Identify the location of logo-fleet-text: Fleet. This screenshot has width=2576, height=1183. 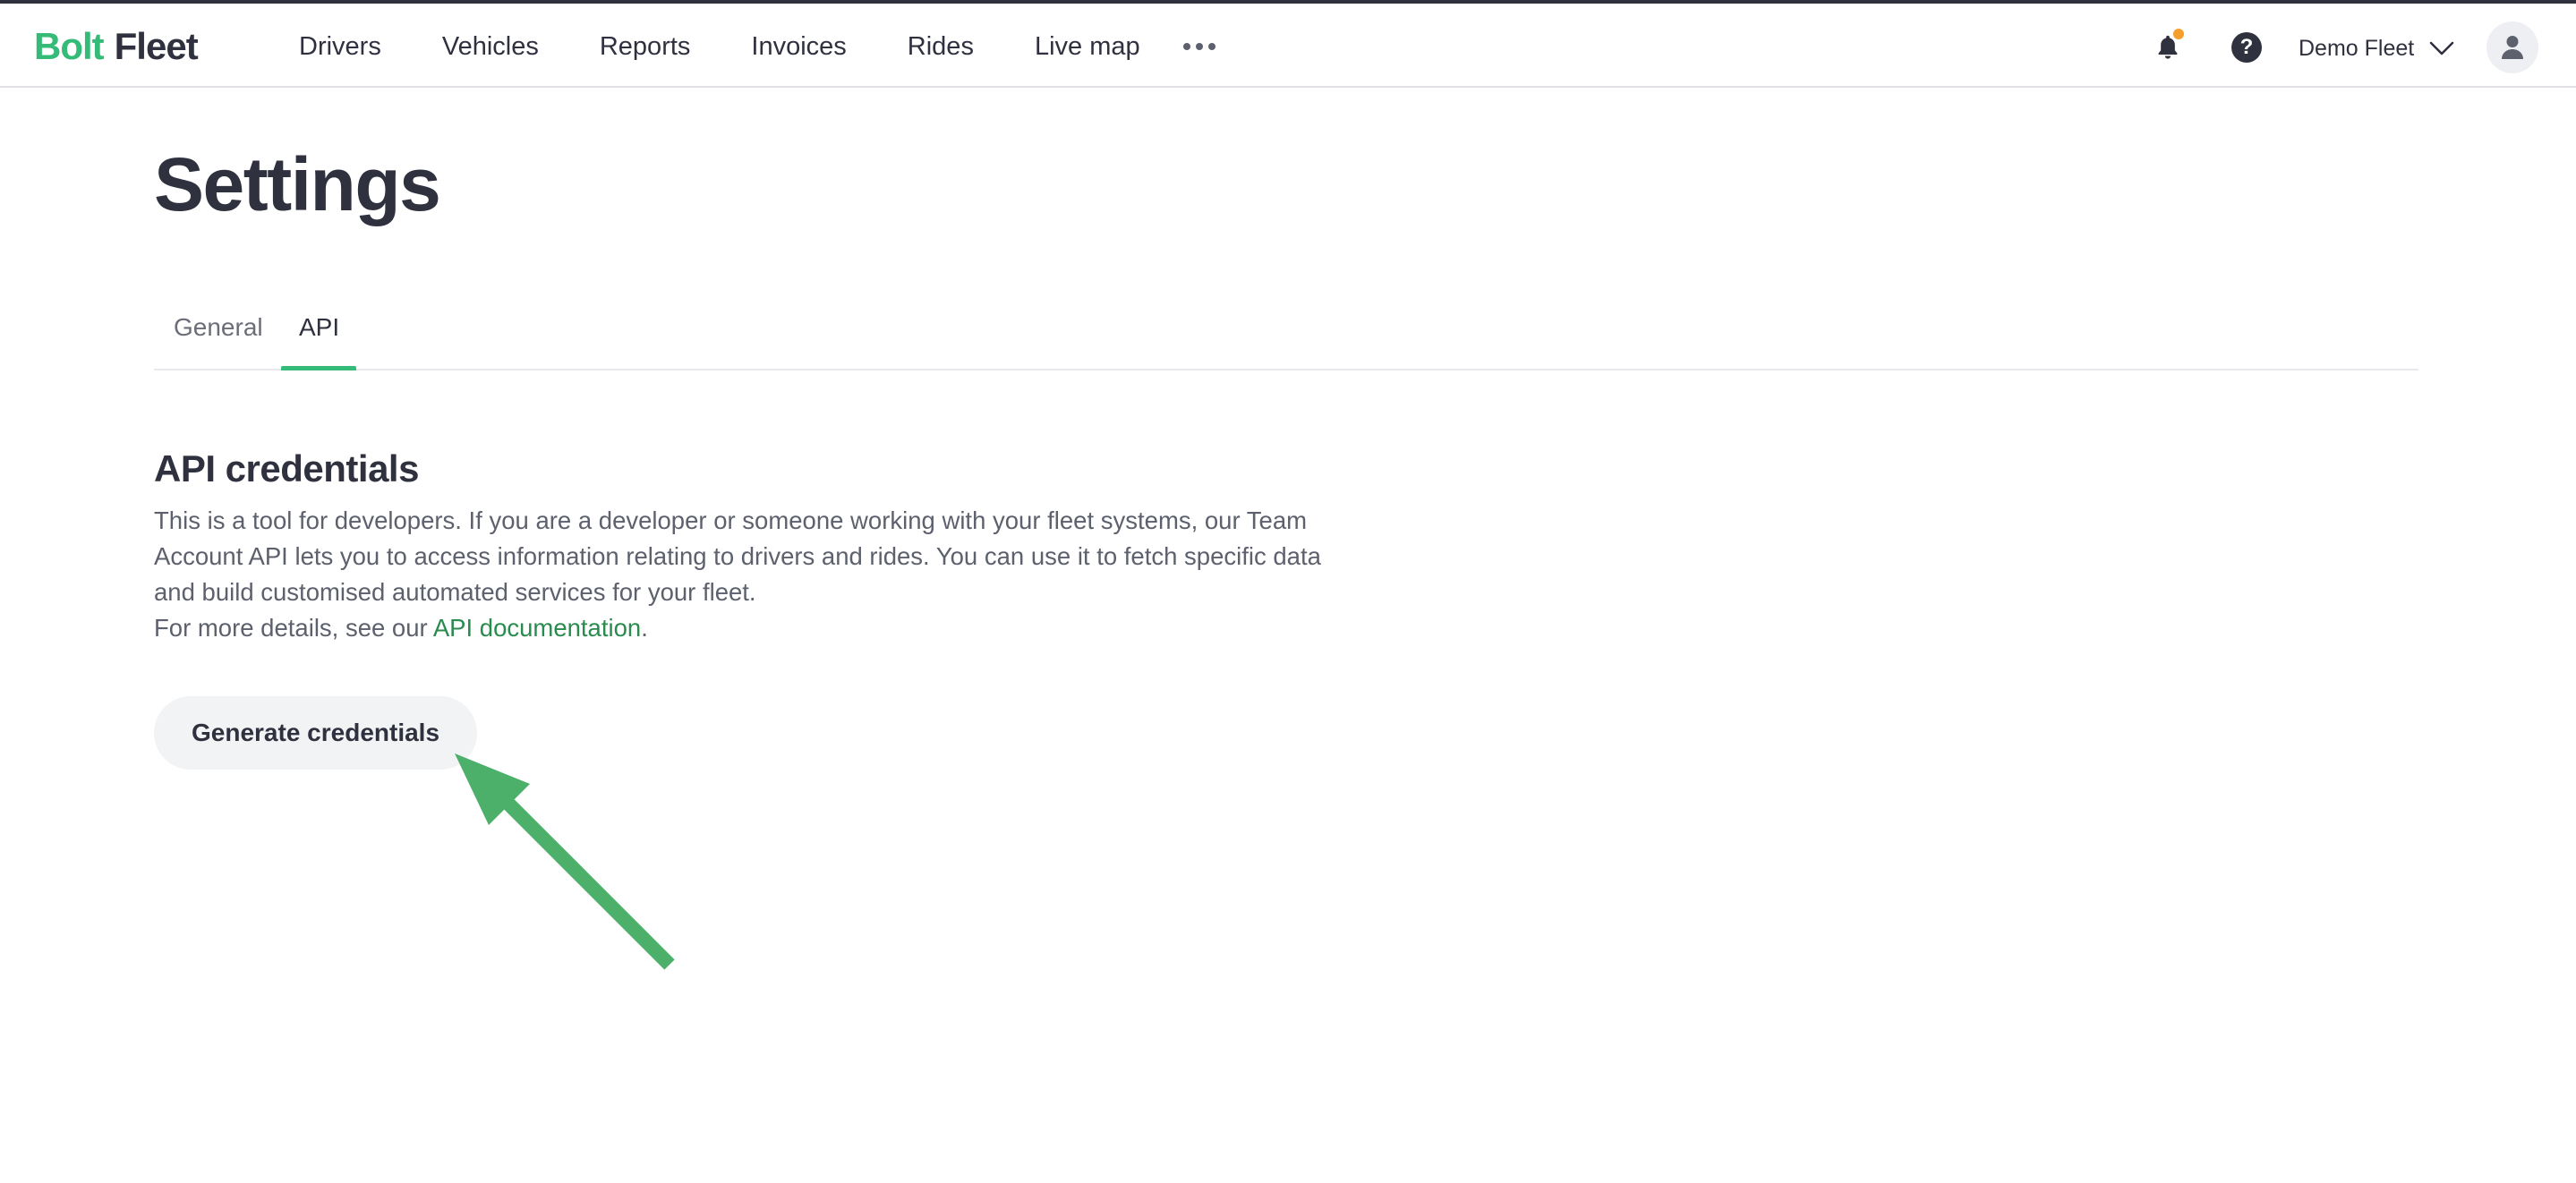
(156, 46).